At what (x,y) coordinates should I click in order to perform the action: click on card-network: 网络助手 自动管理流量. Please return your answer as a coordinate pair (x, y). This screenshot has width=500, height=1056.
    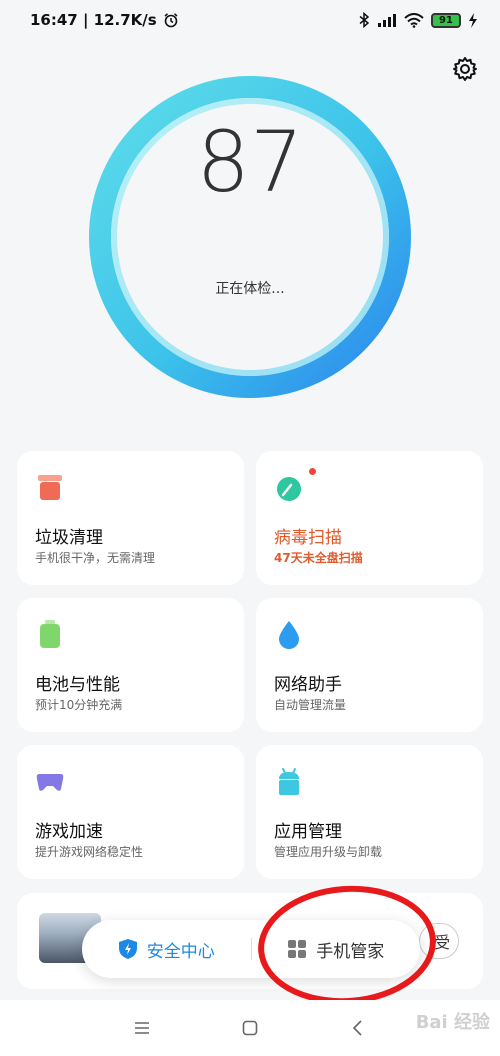
    Looking at the image, I should click on (369, 665).